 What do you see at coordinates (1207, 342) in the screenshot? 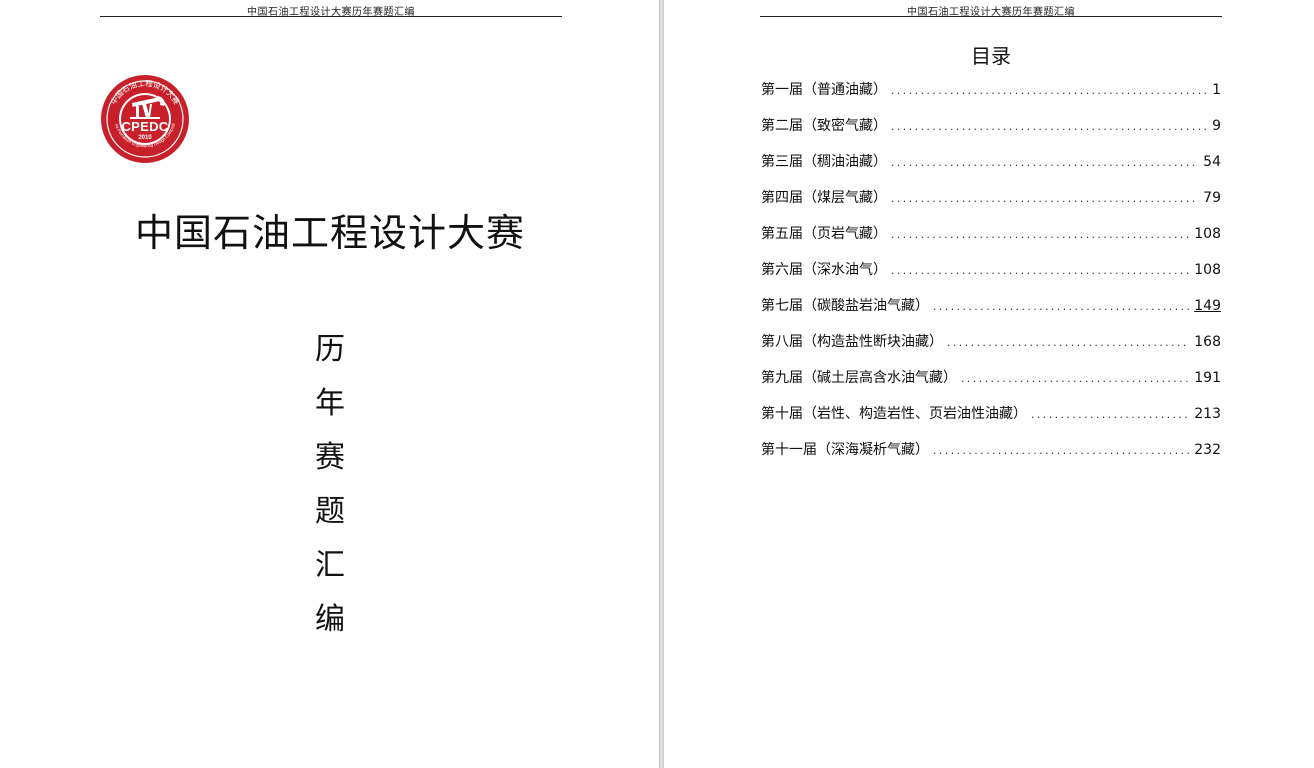
I see `toc-entry-page: 168` at bounding box center [1207, 342].